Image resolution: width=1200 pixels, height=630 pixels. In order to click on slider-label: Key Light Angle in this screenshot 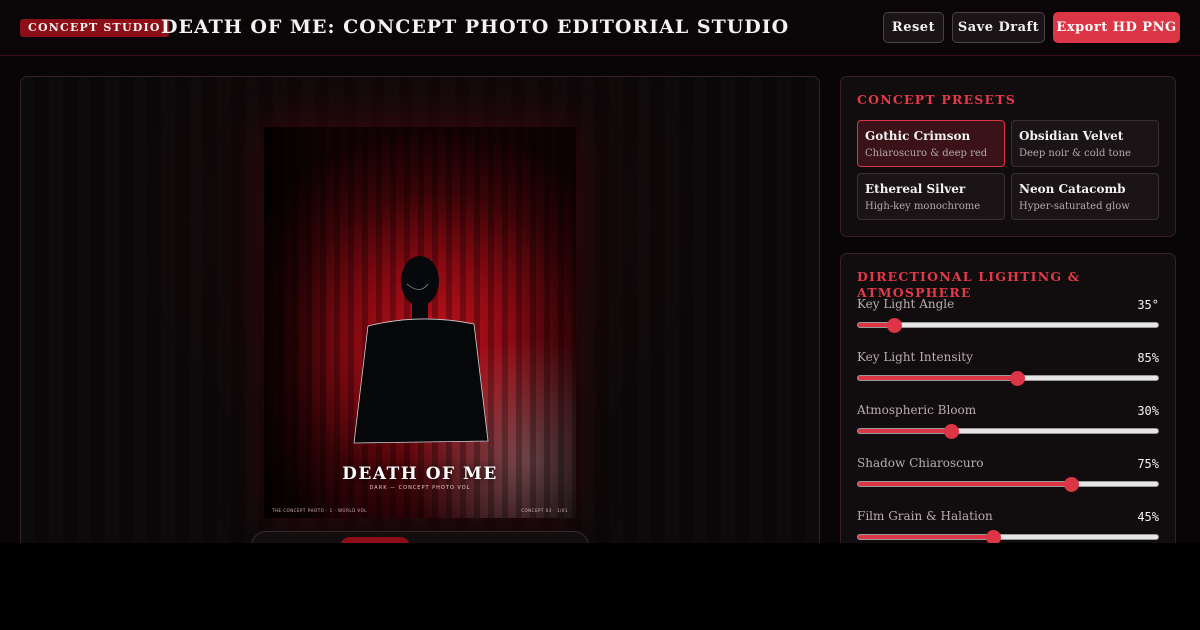, I will do `click(906, 304)`.